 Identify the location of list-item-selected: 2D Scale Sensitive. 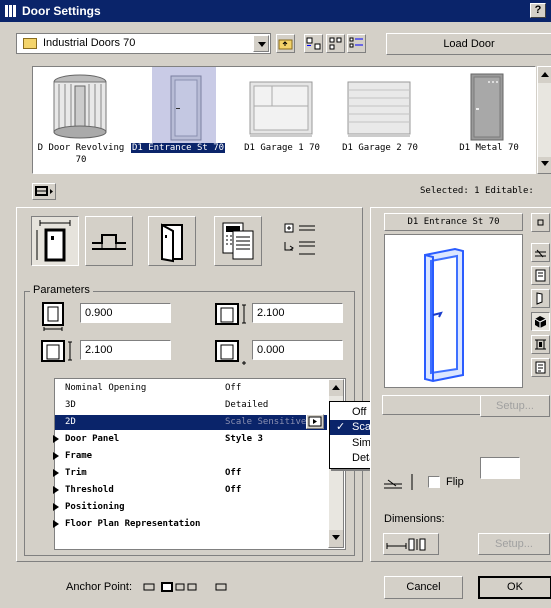
(191, 422).